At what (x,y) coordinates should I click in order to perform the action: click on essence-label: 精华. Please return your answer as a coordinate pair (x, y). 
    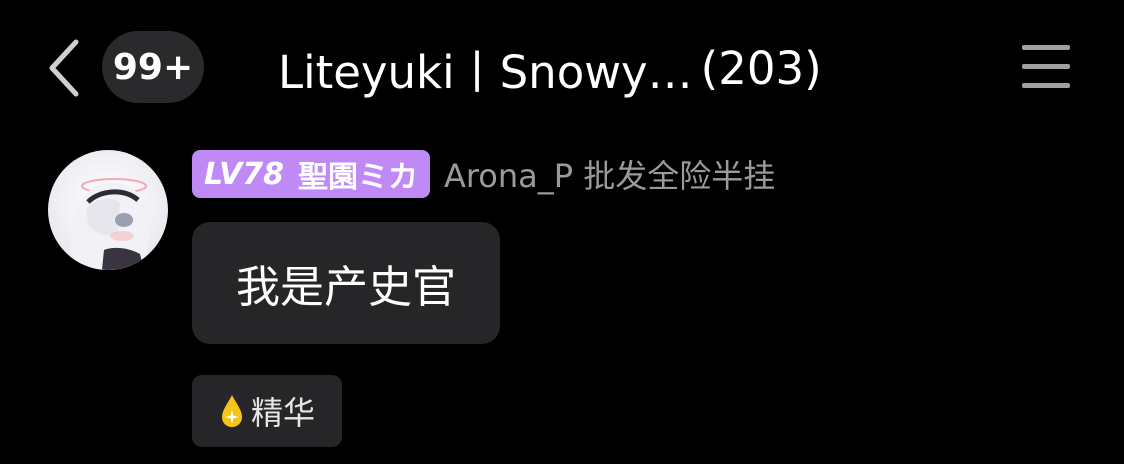
    Looking at the image, I should click on (282, 413).